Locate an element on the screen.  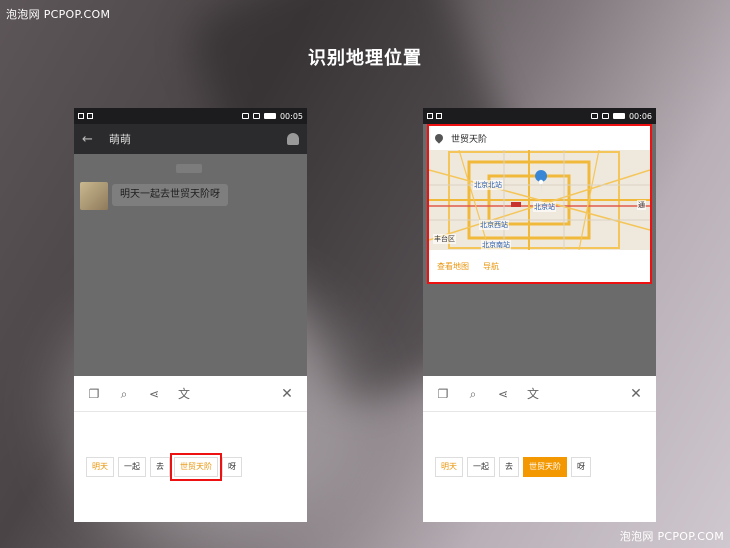
status-bar: 00:06 is located at coordinates (539, 116).